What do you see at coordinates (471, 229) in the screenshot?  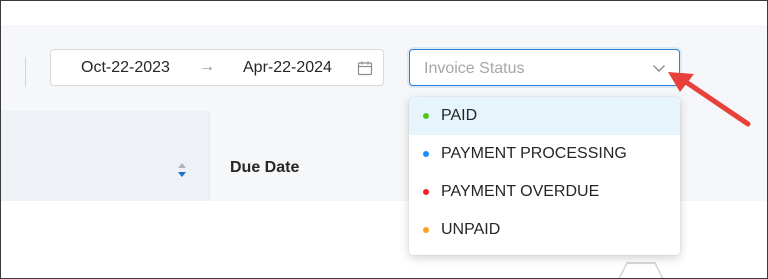 I see `status-option-label: UNPAID` at bounding box center [471, 229].